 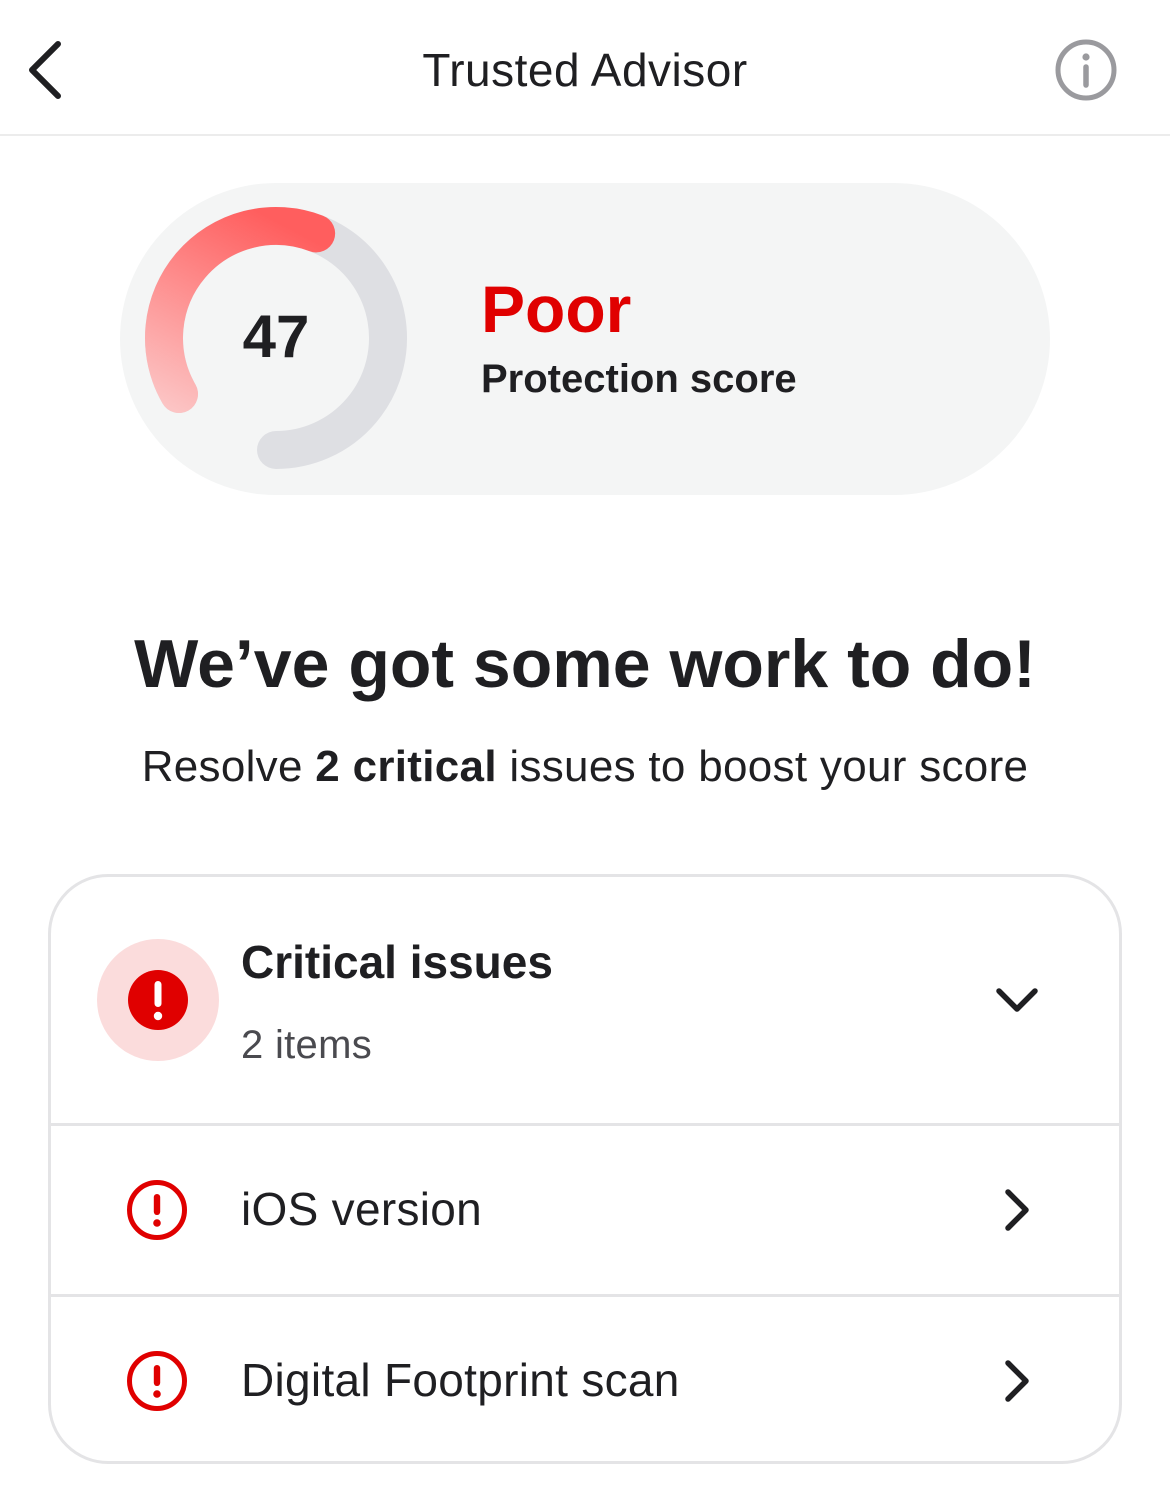 I want to click on subheadline-suffix: issues to boost your score, so click(x=762, y=766).